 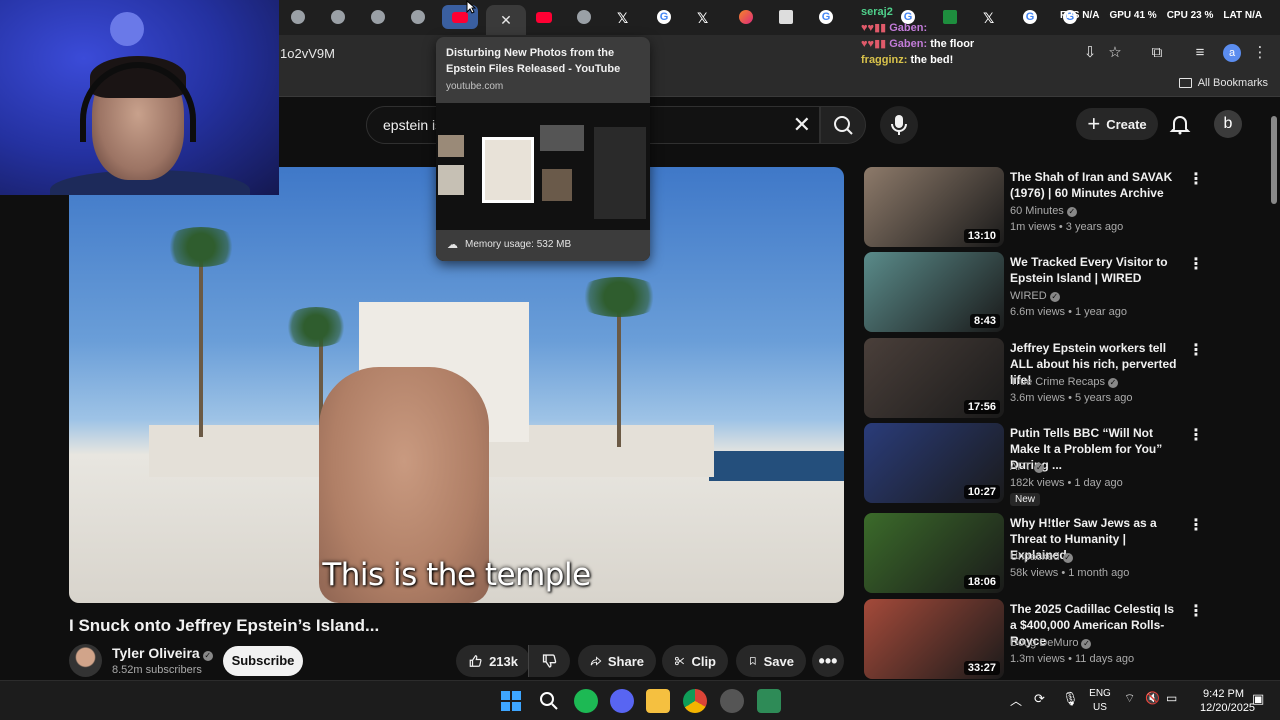 What do you see at coordinates (981, 407) in the screenshot?
I see `video-duration: 17:56` at bounding box center [981, 407].